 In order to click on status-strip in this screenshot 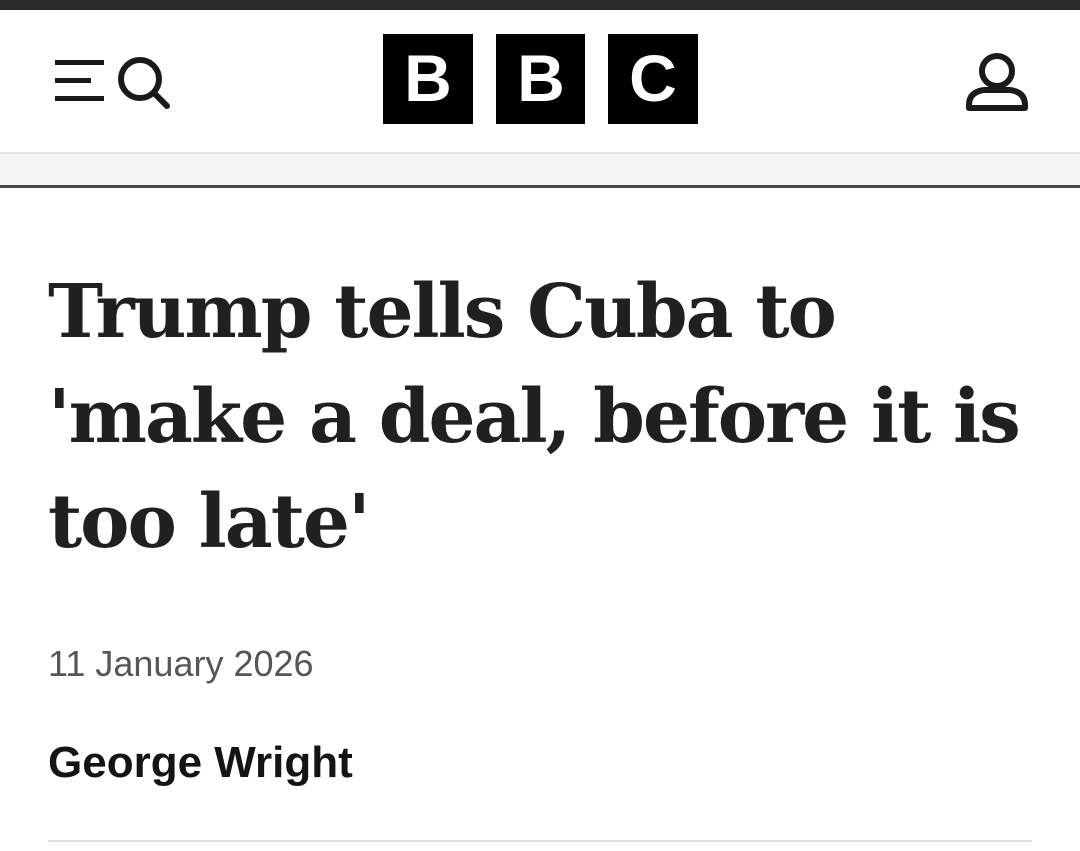, I will do `click(540, 5)`.